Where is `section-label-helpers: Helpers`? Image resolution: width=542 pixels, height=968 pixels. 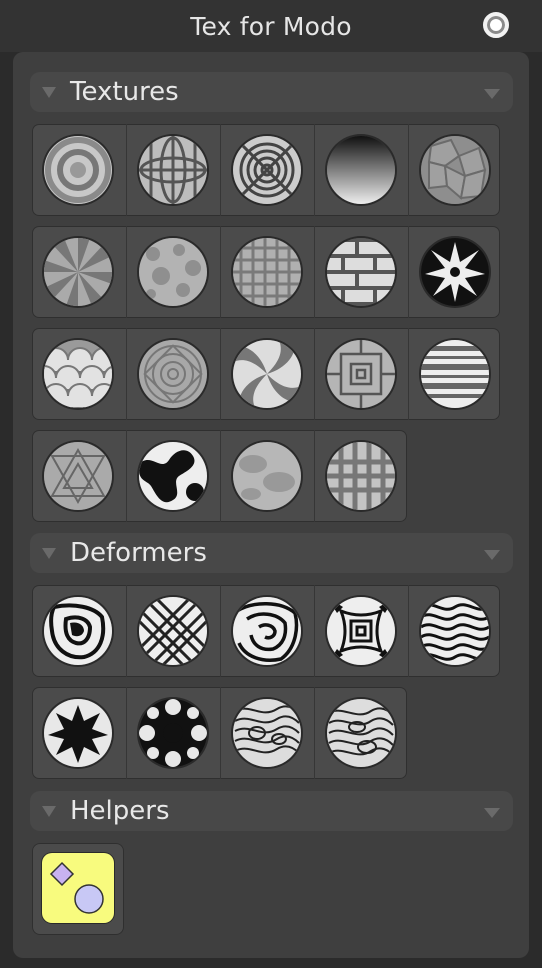 section-label-helpers: Helpers is located at coordinates (120, 811).